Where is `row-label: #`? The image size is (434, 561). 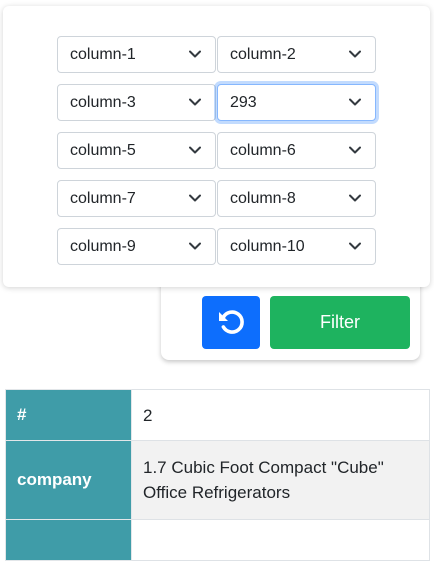
row-label: # is located at coordinates (68, 415).